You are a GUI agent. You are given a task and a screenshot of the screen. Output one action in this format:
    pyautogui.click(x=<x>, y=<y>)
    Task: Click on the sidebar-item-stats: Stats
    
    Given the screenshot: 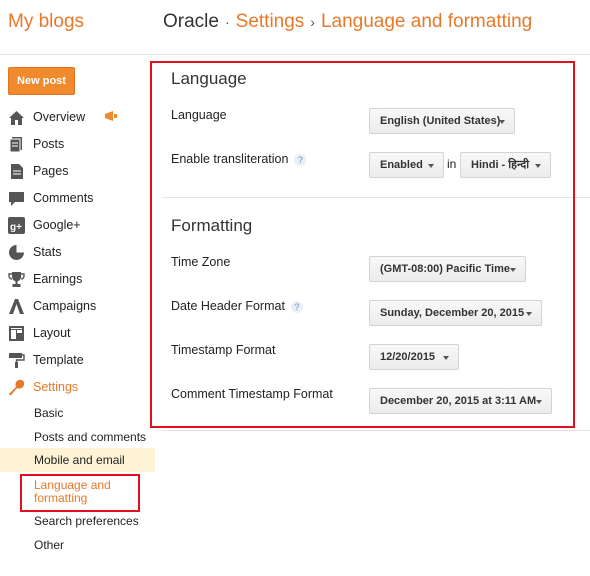 What is the action you would take?
    pyautogui.click(x=77, y=252)
    